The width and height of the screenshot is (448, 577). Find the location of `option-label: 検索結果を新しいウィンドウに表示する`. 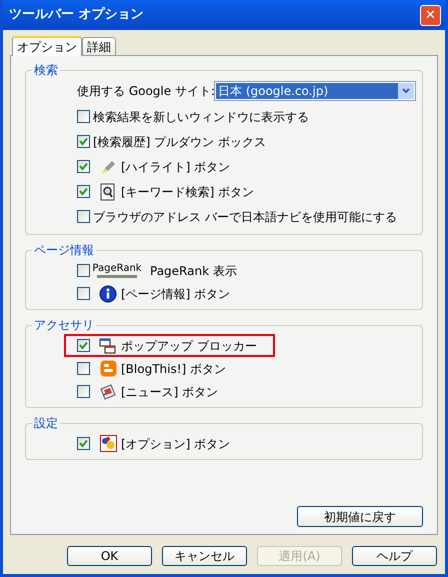

option-label: 検索結果を新しいウィンドウに表示する is located at coordinates (201, 117).